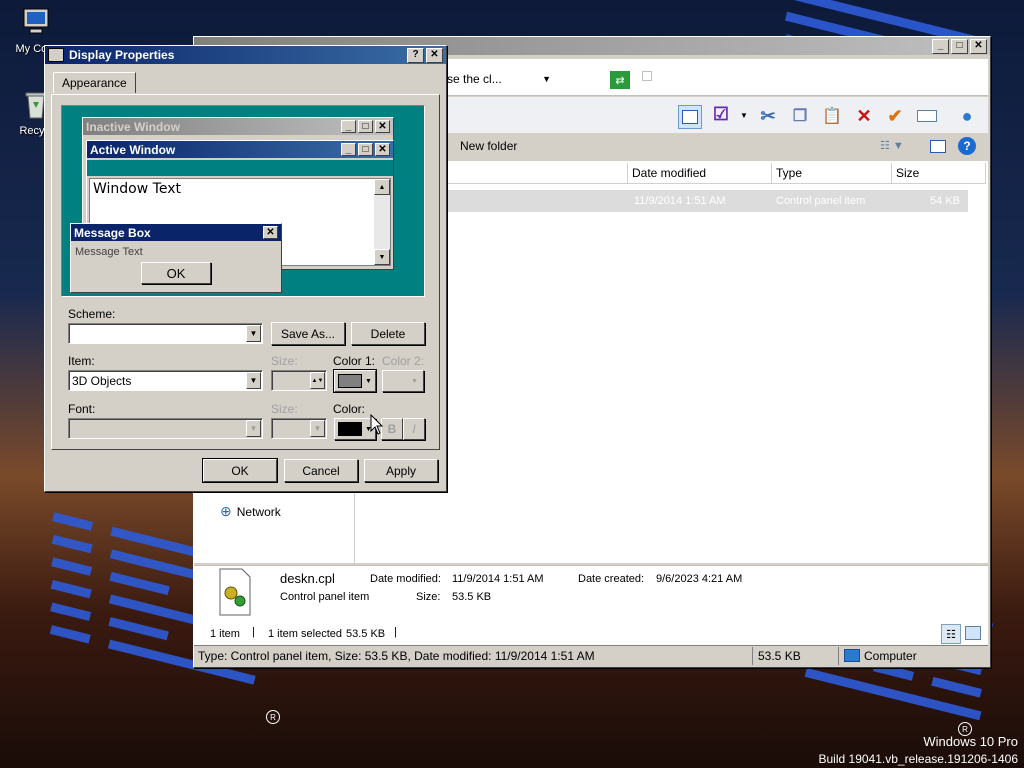 This screenshot has width=1024, height=768. What do you see at coordinates (122, 55) in the screenshot?
I see `dialog-title: Display Properties` at bounding box center [122, 55].